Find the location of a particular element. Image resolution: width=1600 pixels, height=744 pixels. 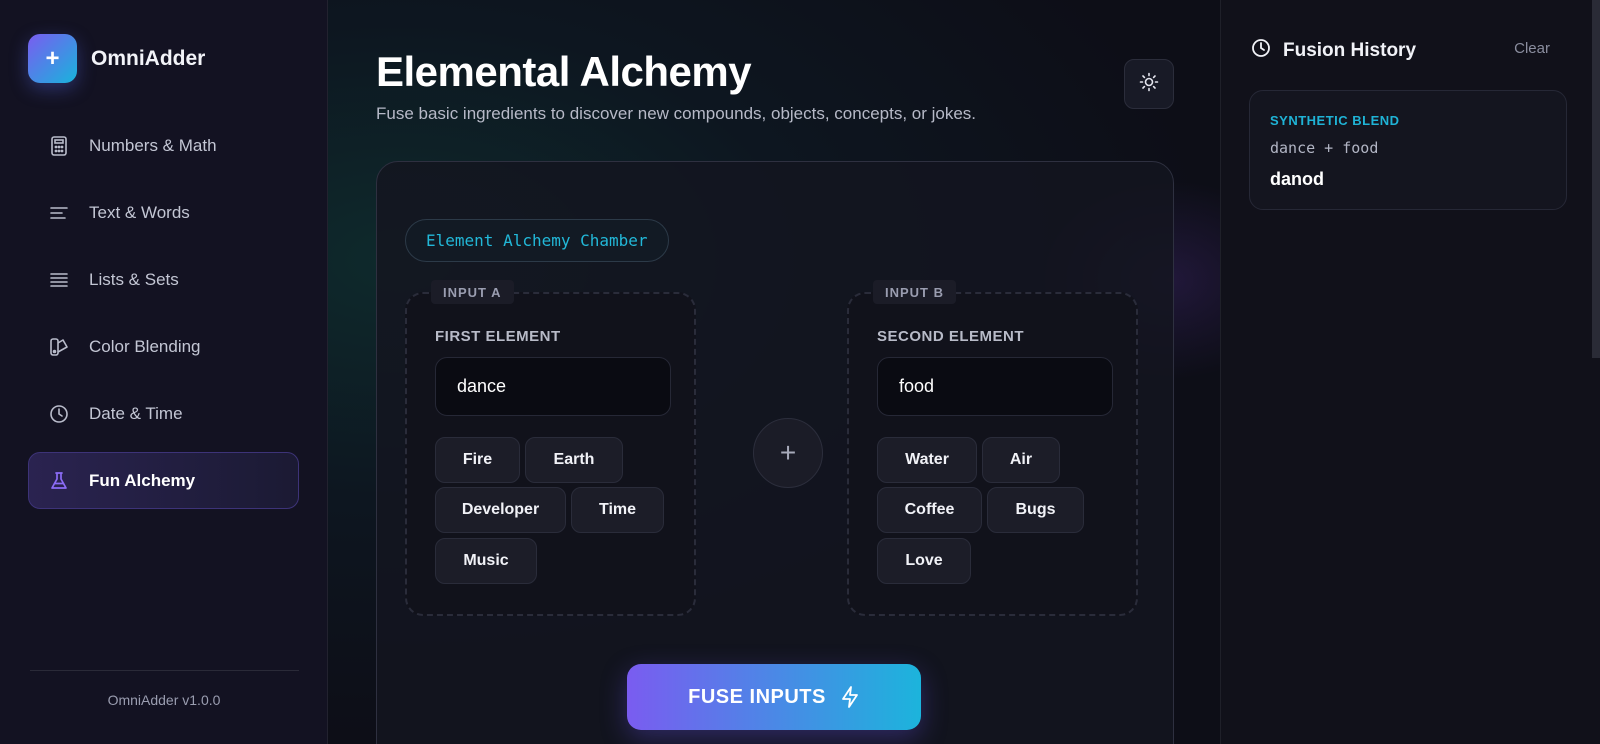

scrollbar is located at coordinates (1596, 179).